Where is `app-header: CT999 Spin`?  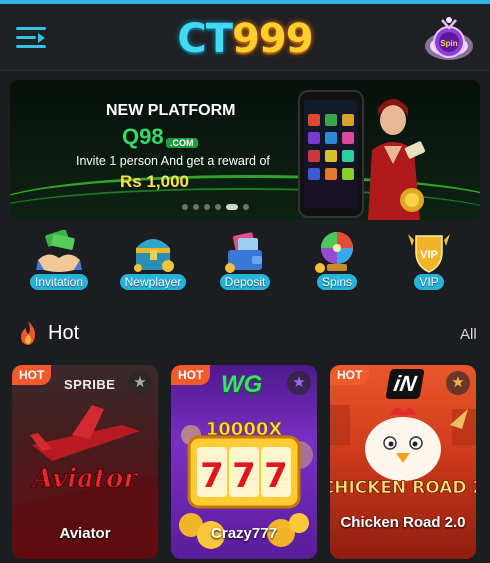 app-header: CT999 Spin is located at coordinates (245, 37).